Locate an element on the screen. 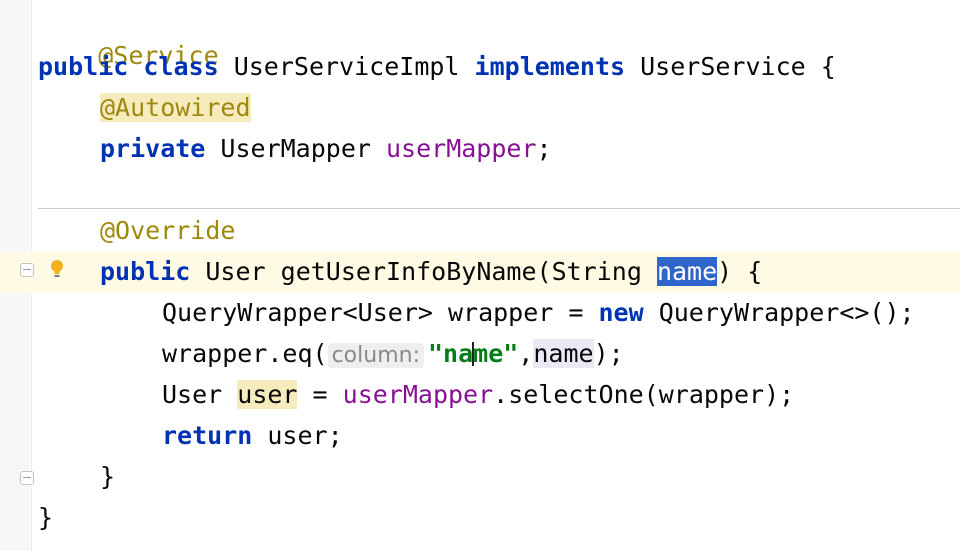  keyword: private is located at coordinates (153, 148).